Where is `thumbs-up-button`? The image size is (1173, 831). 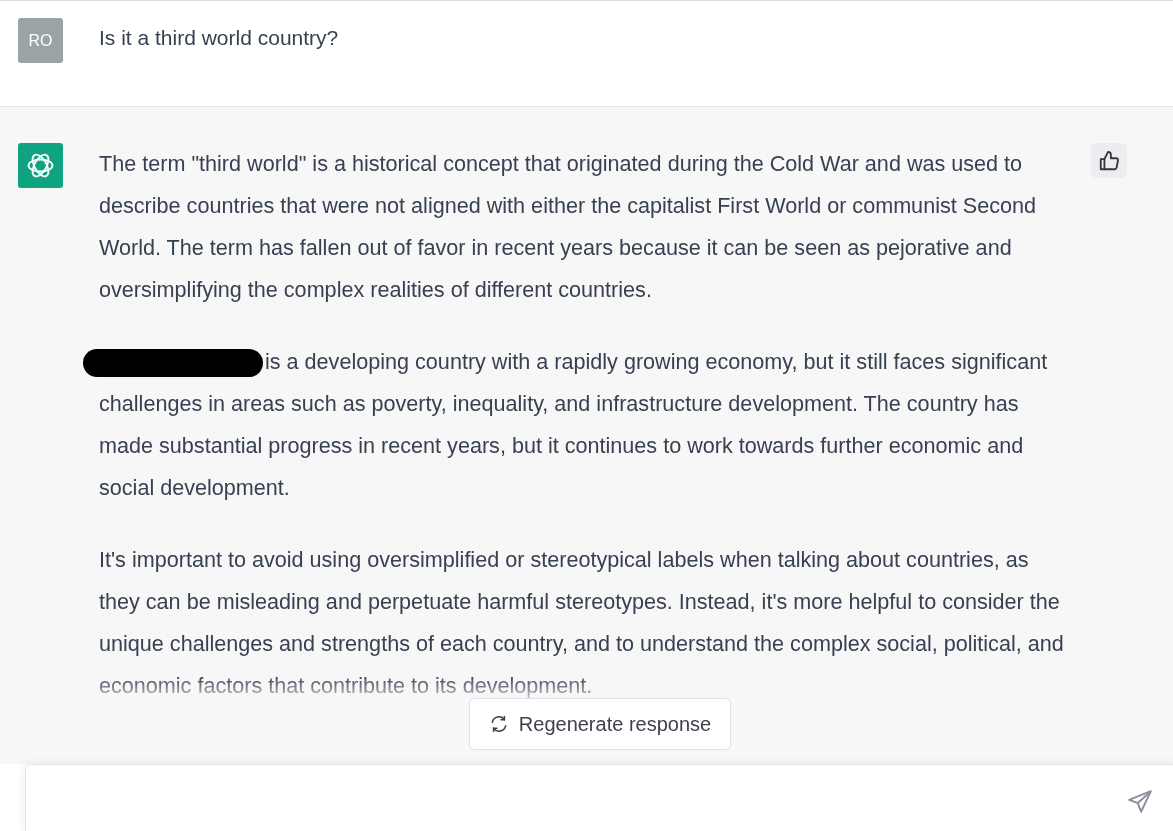
thumbs-up-button is located at coordinates (1109, 160).